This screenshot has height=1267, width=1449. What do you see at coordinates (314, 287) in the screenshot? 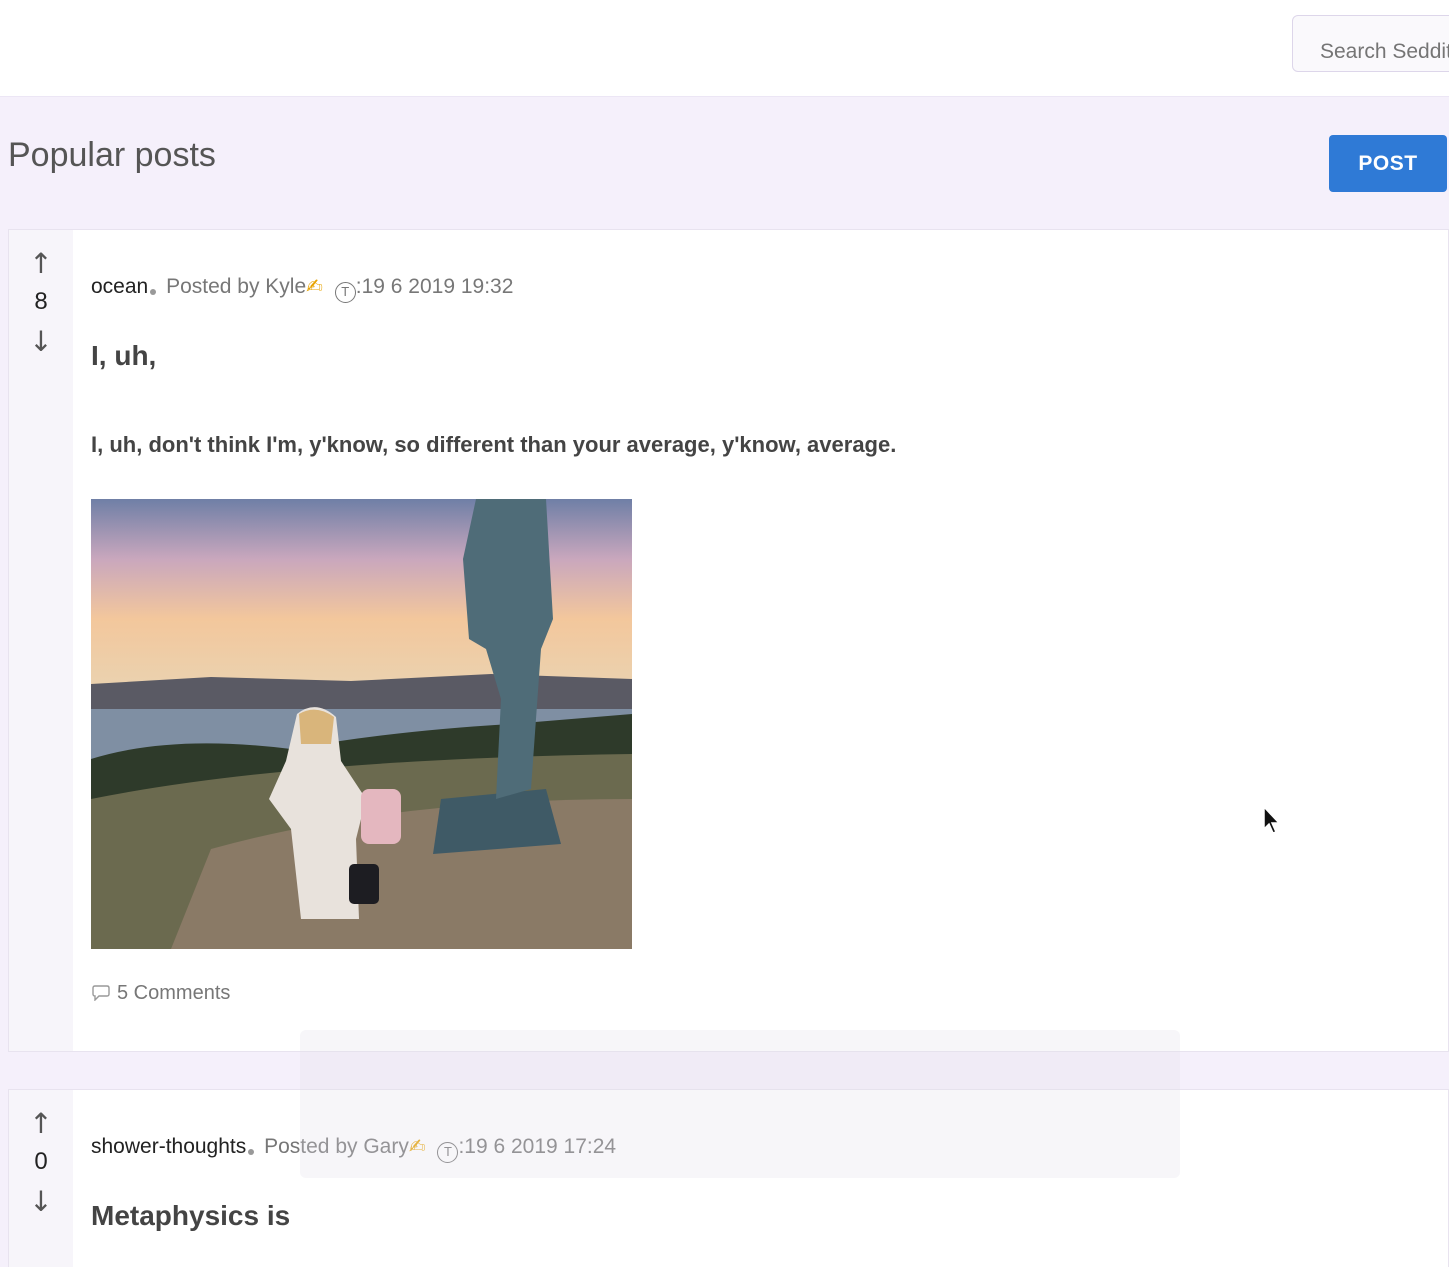
I see `pen-icon: ✍` at bounding box center [314, 287].